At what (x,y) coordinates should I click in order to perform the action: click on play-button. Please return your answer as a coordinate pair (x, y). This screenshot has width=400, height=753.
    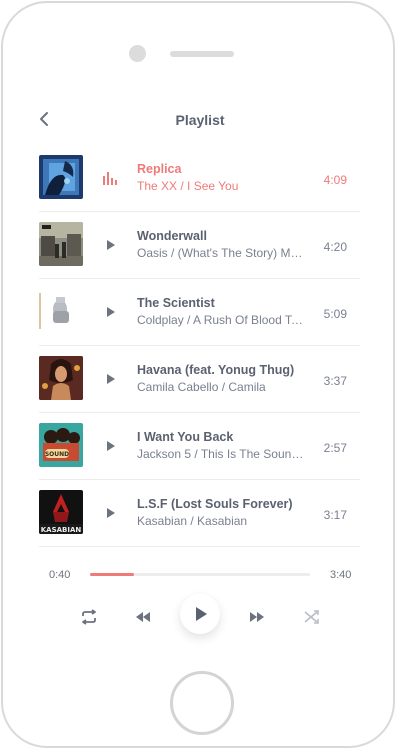
    Looking at the image, I should click on (200, 614).